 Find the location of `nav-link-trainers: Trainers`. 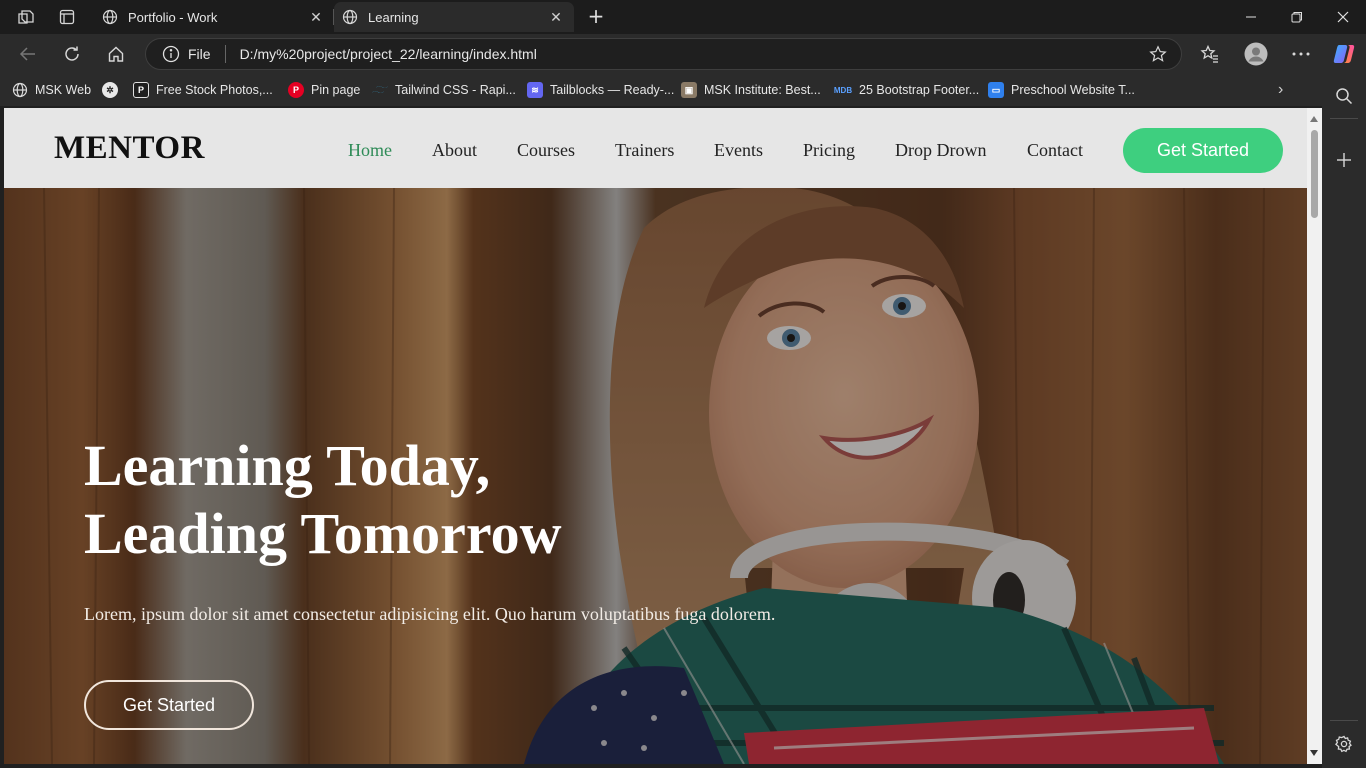

nav-link-trainers: Trainers is located at coordinates (644, 150).